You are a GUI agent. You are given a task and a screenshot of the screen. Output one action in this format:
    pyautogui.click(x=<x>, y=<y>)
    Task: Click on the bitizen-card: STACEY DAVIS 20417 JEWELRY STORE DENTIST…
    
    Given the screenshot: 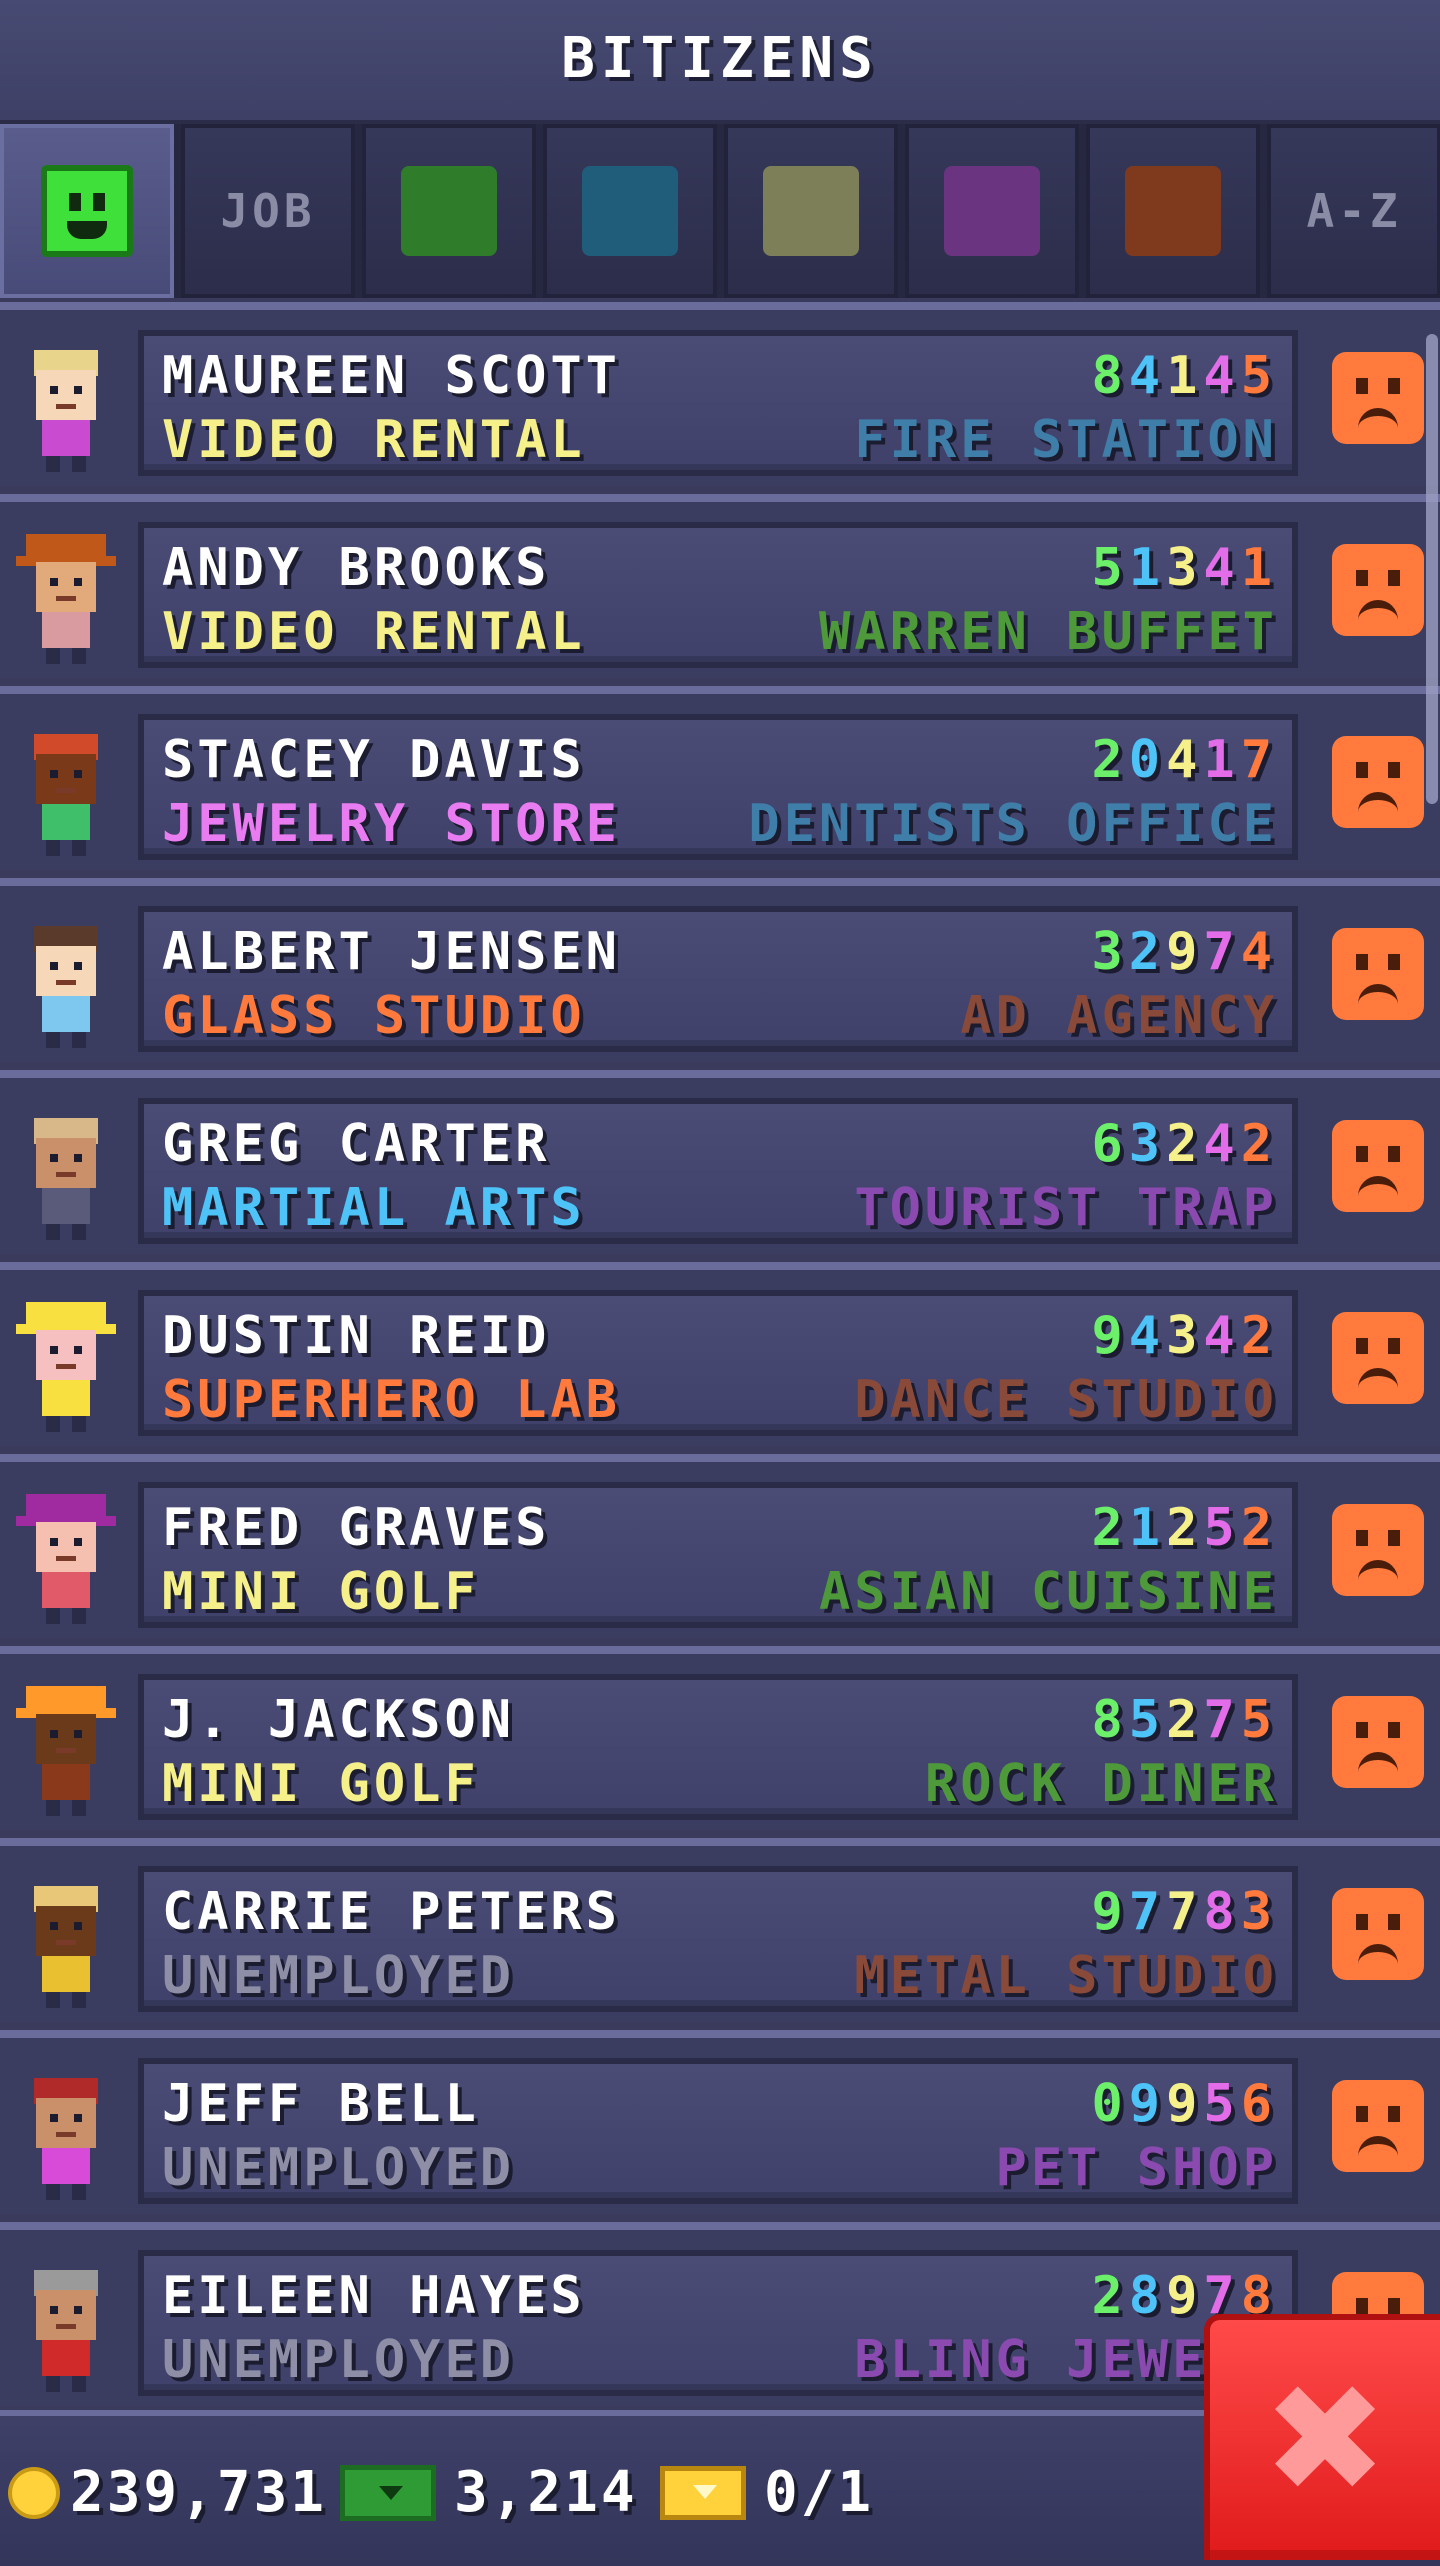 What is the action you would take?
    pyautogui.click(x=718, y=787)
    